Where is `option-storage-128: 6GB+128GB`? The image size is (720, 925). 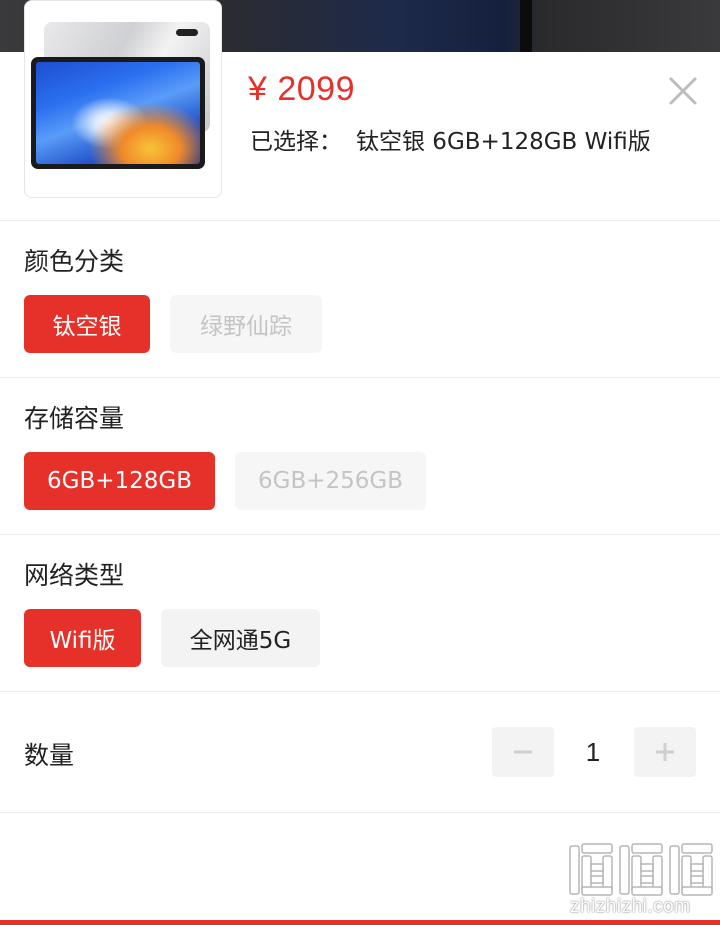 option-storage-128: 6GB+128GB is located at coordinates (119, 481).